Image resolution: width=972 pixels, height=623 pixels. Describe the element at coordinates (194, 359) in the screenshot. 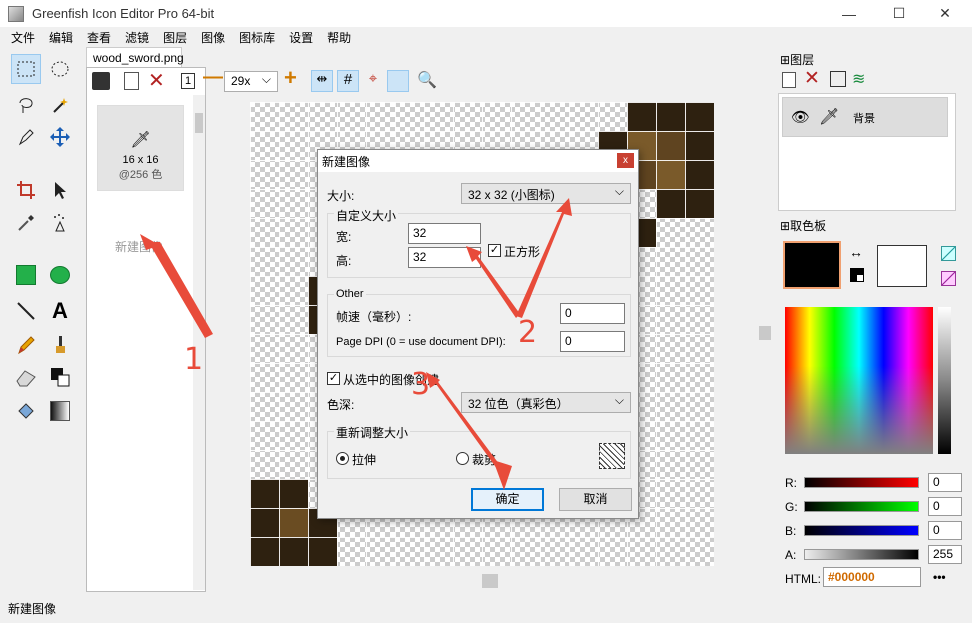

I see `annotation-number-1: 1` at that location.